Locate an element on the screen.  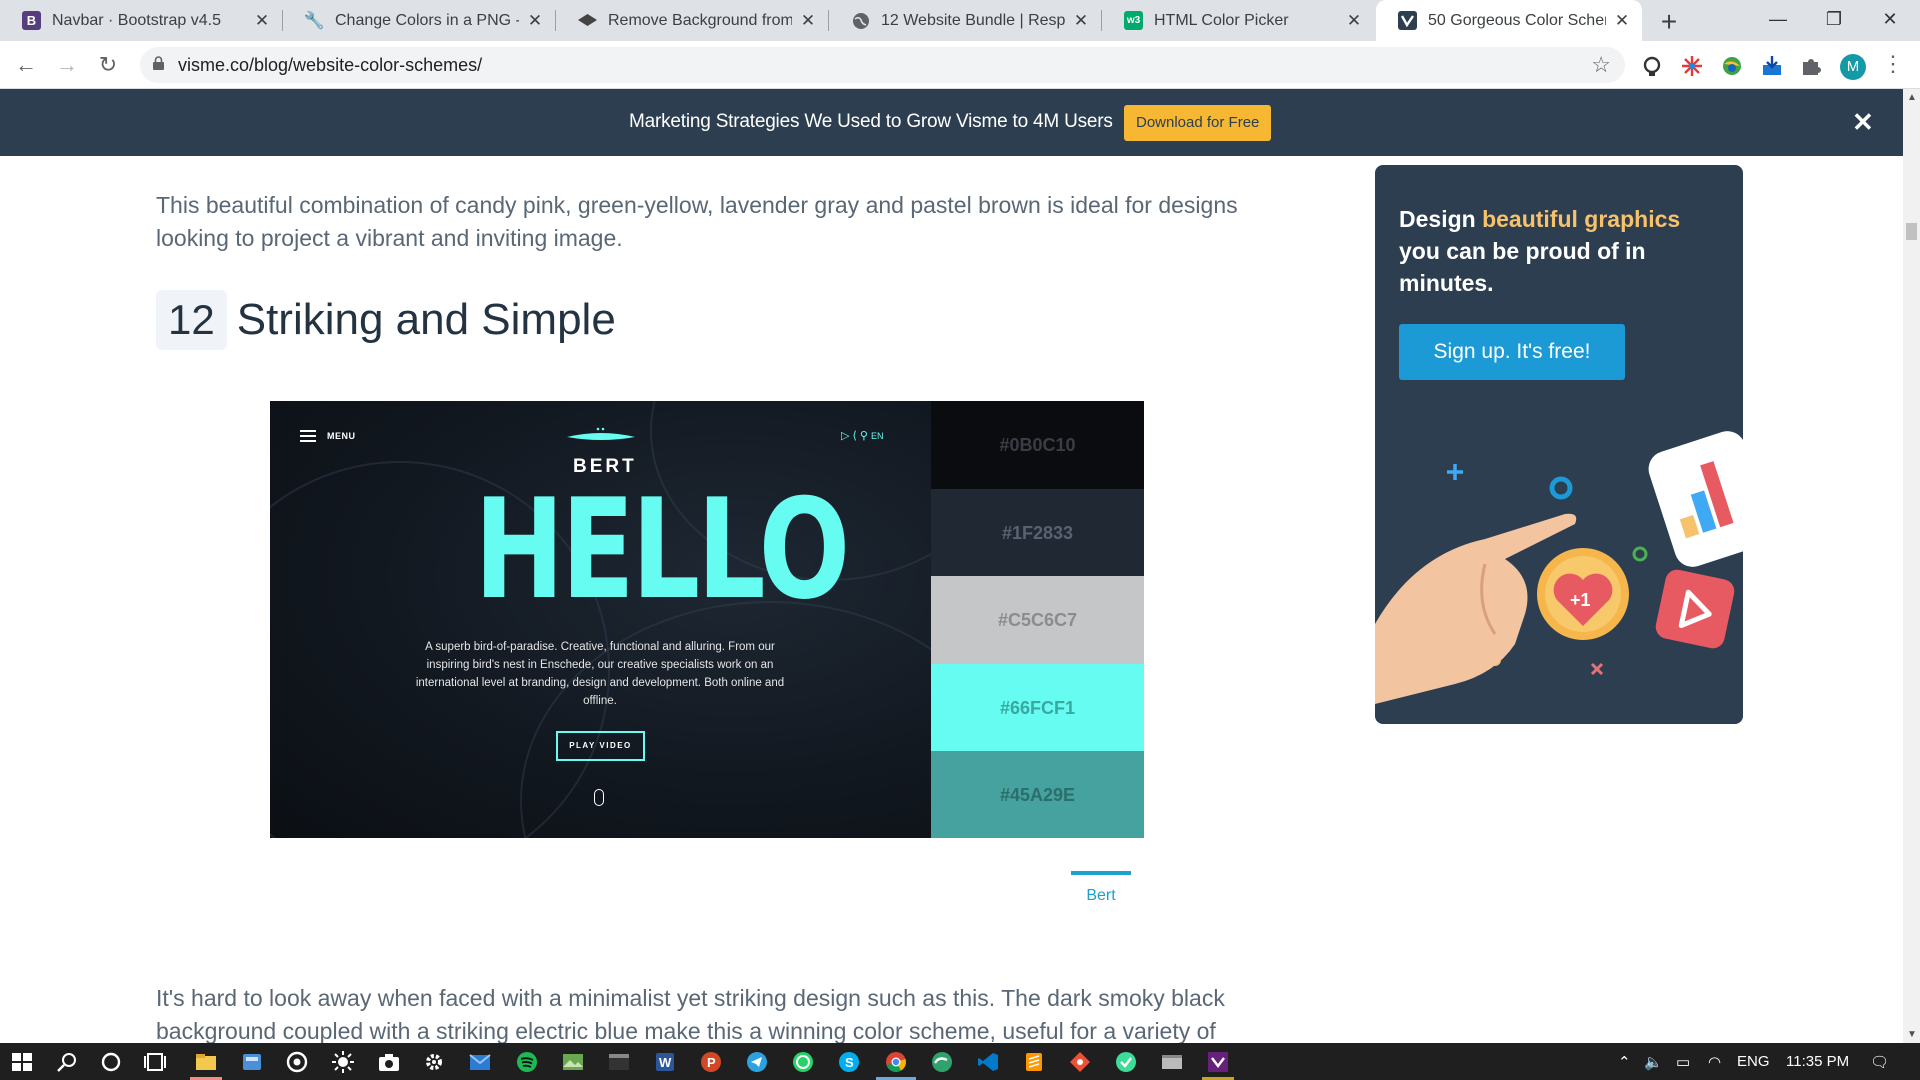
tab-title: 50 Gorgeous Color Schemes is located at coordinates (1517, 20).